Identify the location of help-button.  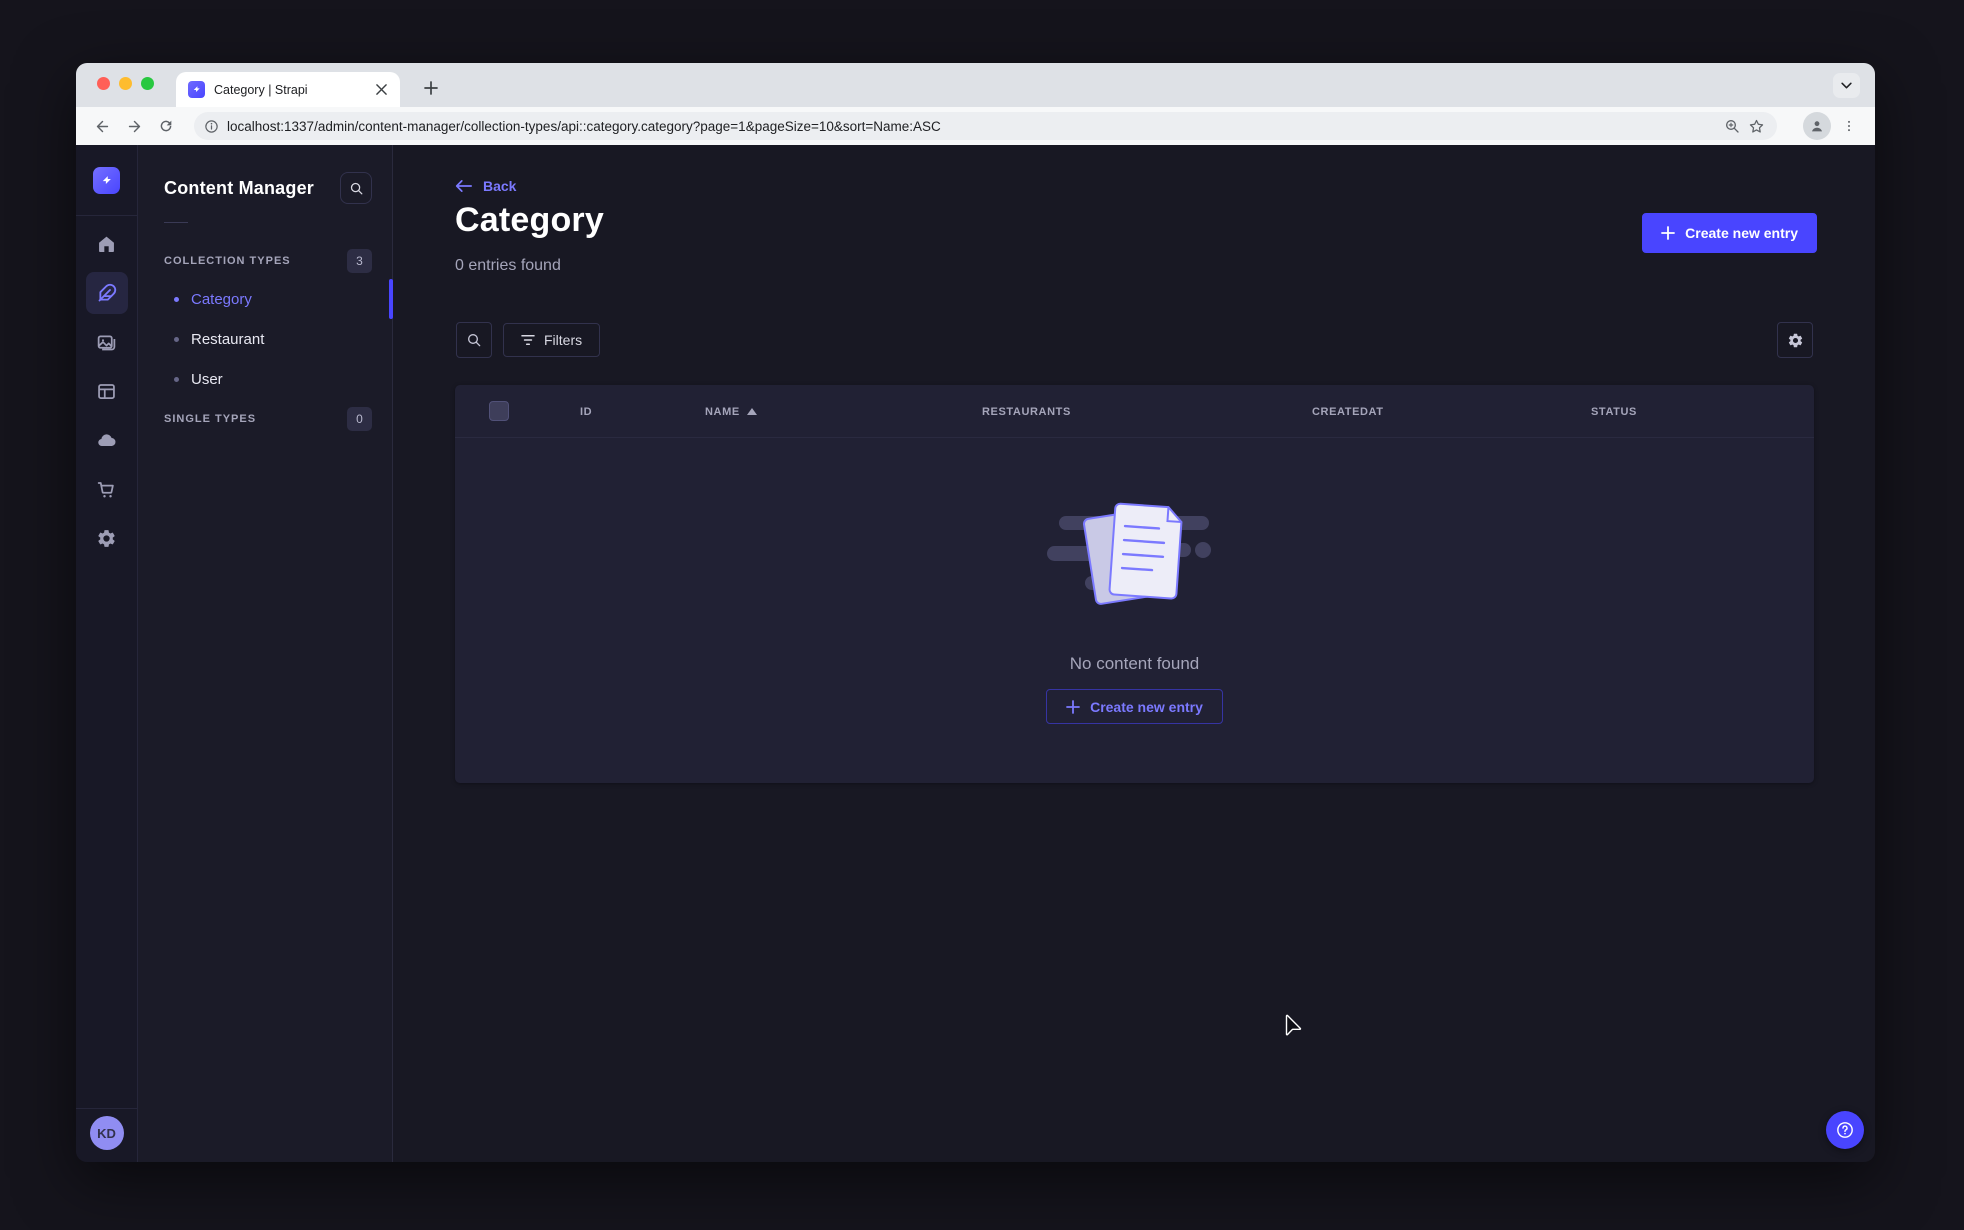
(1845, 1130).